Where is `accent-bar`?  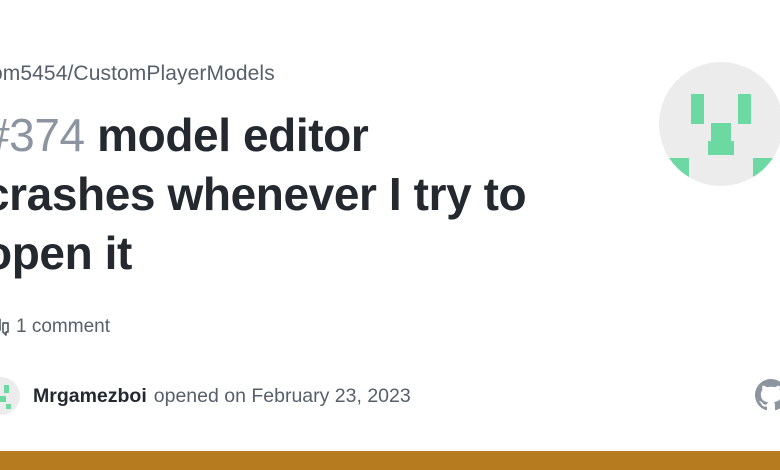 accent-bar is located at coordinates (390, 460).